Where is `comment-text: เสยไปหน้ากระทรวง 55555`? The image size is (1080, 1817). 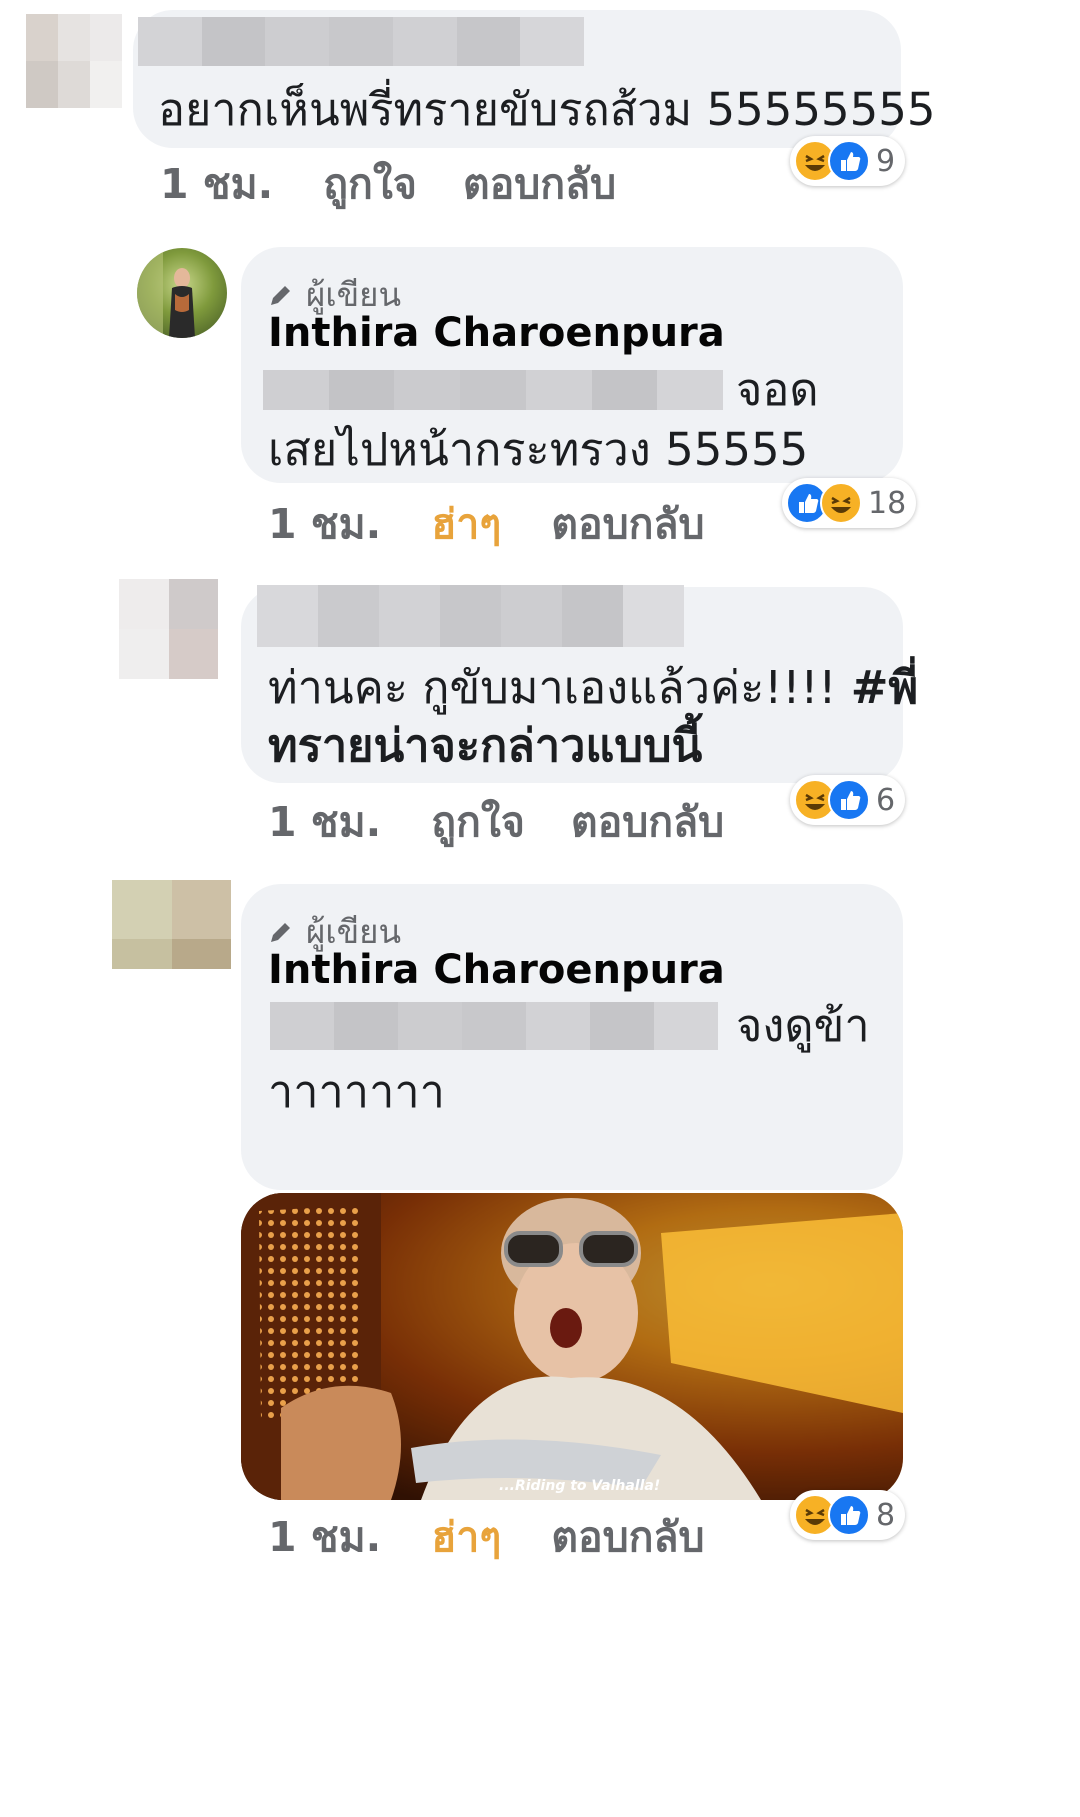 comment-text: เสยไปหน้ากระทรวง 55555 is located at coordinates (538, 449).